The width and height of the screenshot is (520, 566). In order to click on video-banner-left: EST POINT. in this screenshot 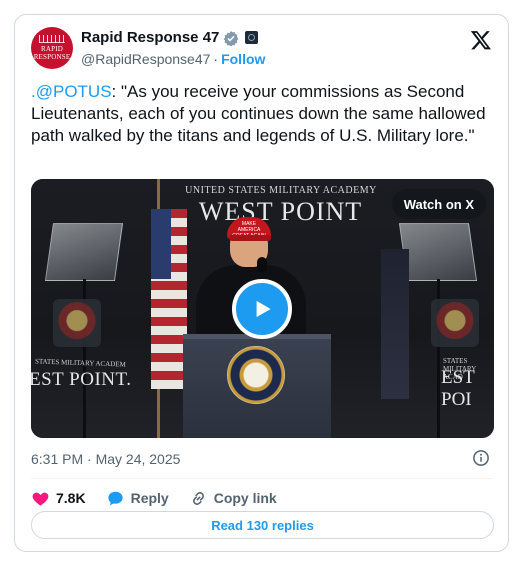, I will do `click(81, 379)`.